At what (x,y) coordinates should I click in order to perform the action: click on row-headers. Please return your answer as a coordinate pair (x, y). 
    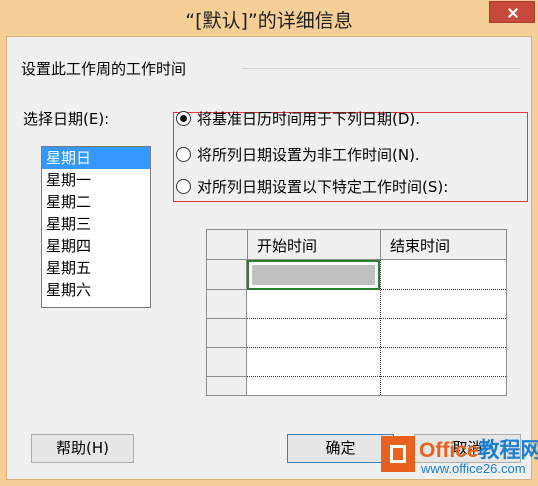
    Looking at the image, I should click on (227, 327).